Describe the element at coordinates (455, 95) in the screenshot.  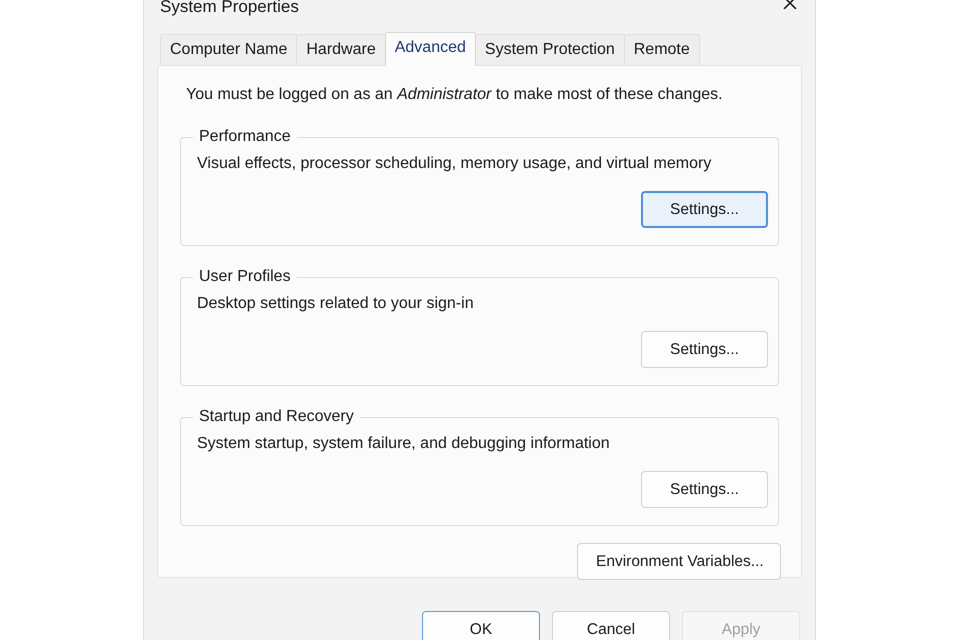
I see `notice-text: You must be logged on as an Administrator to make most of these changes.` at that location.